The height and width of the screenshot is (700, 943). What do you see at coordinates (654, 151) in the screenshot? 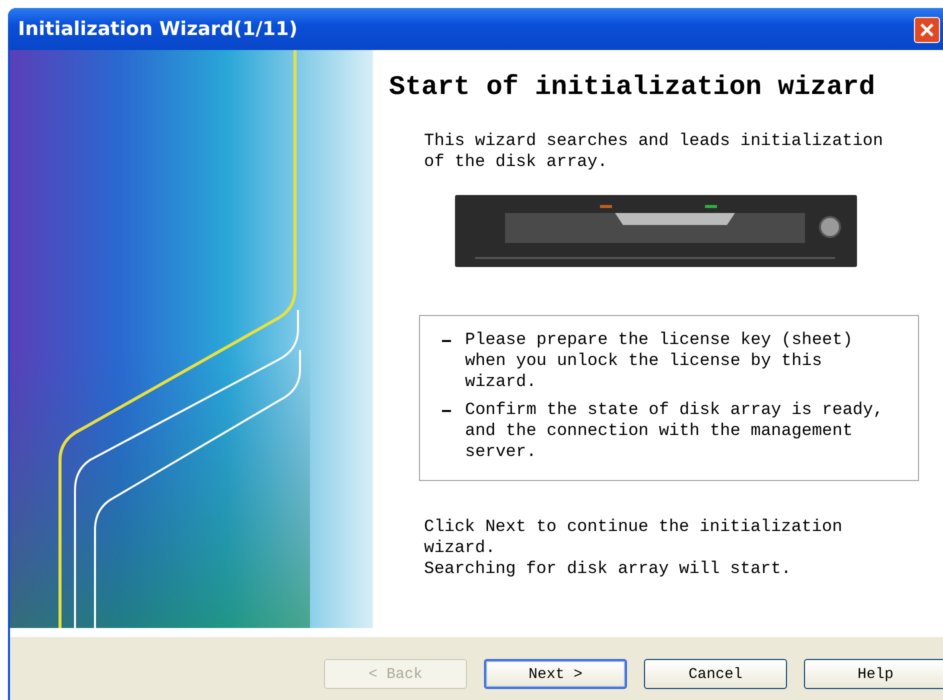
I see `intro-text: This wizard searches and leads initialization of the disk array.` at bounding box center [654, 151].